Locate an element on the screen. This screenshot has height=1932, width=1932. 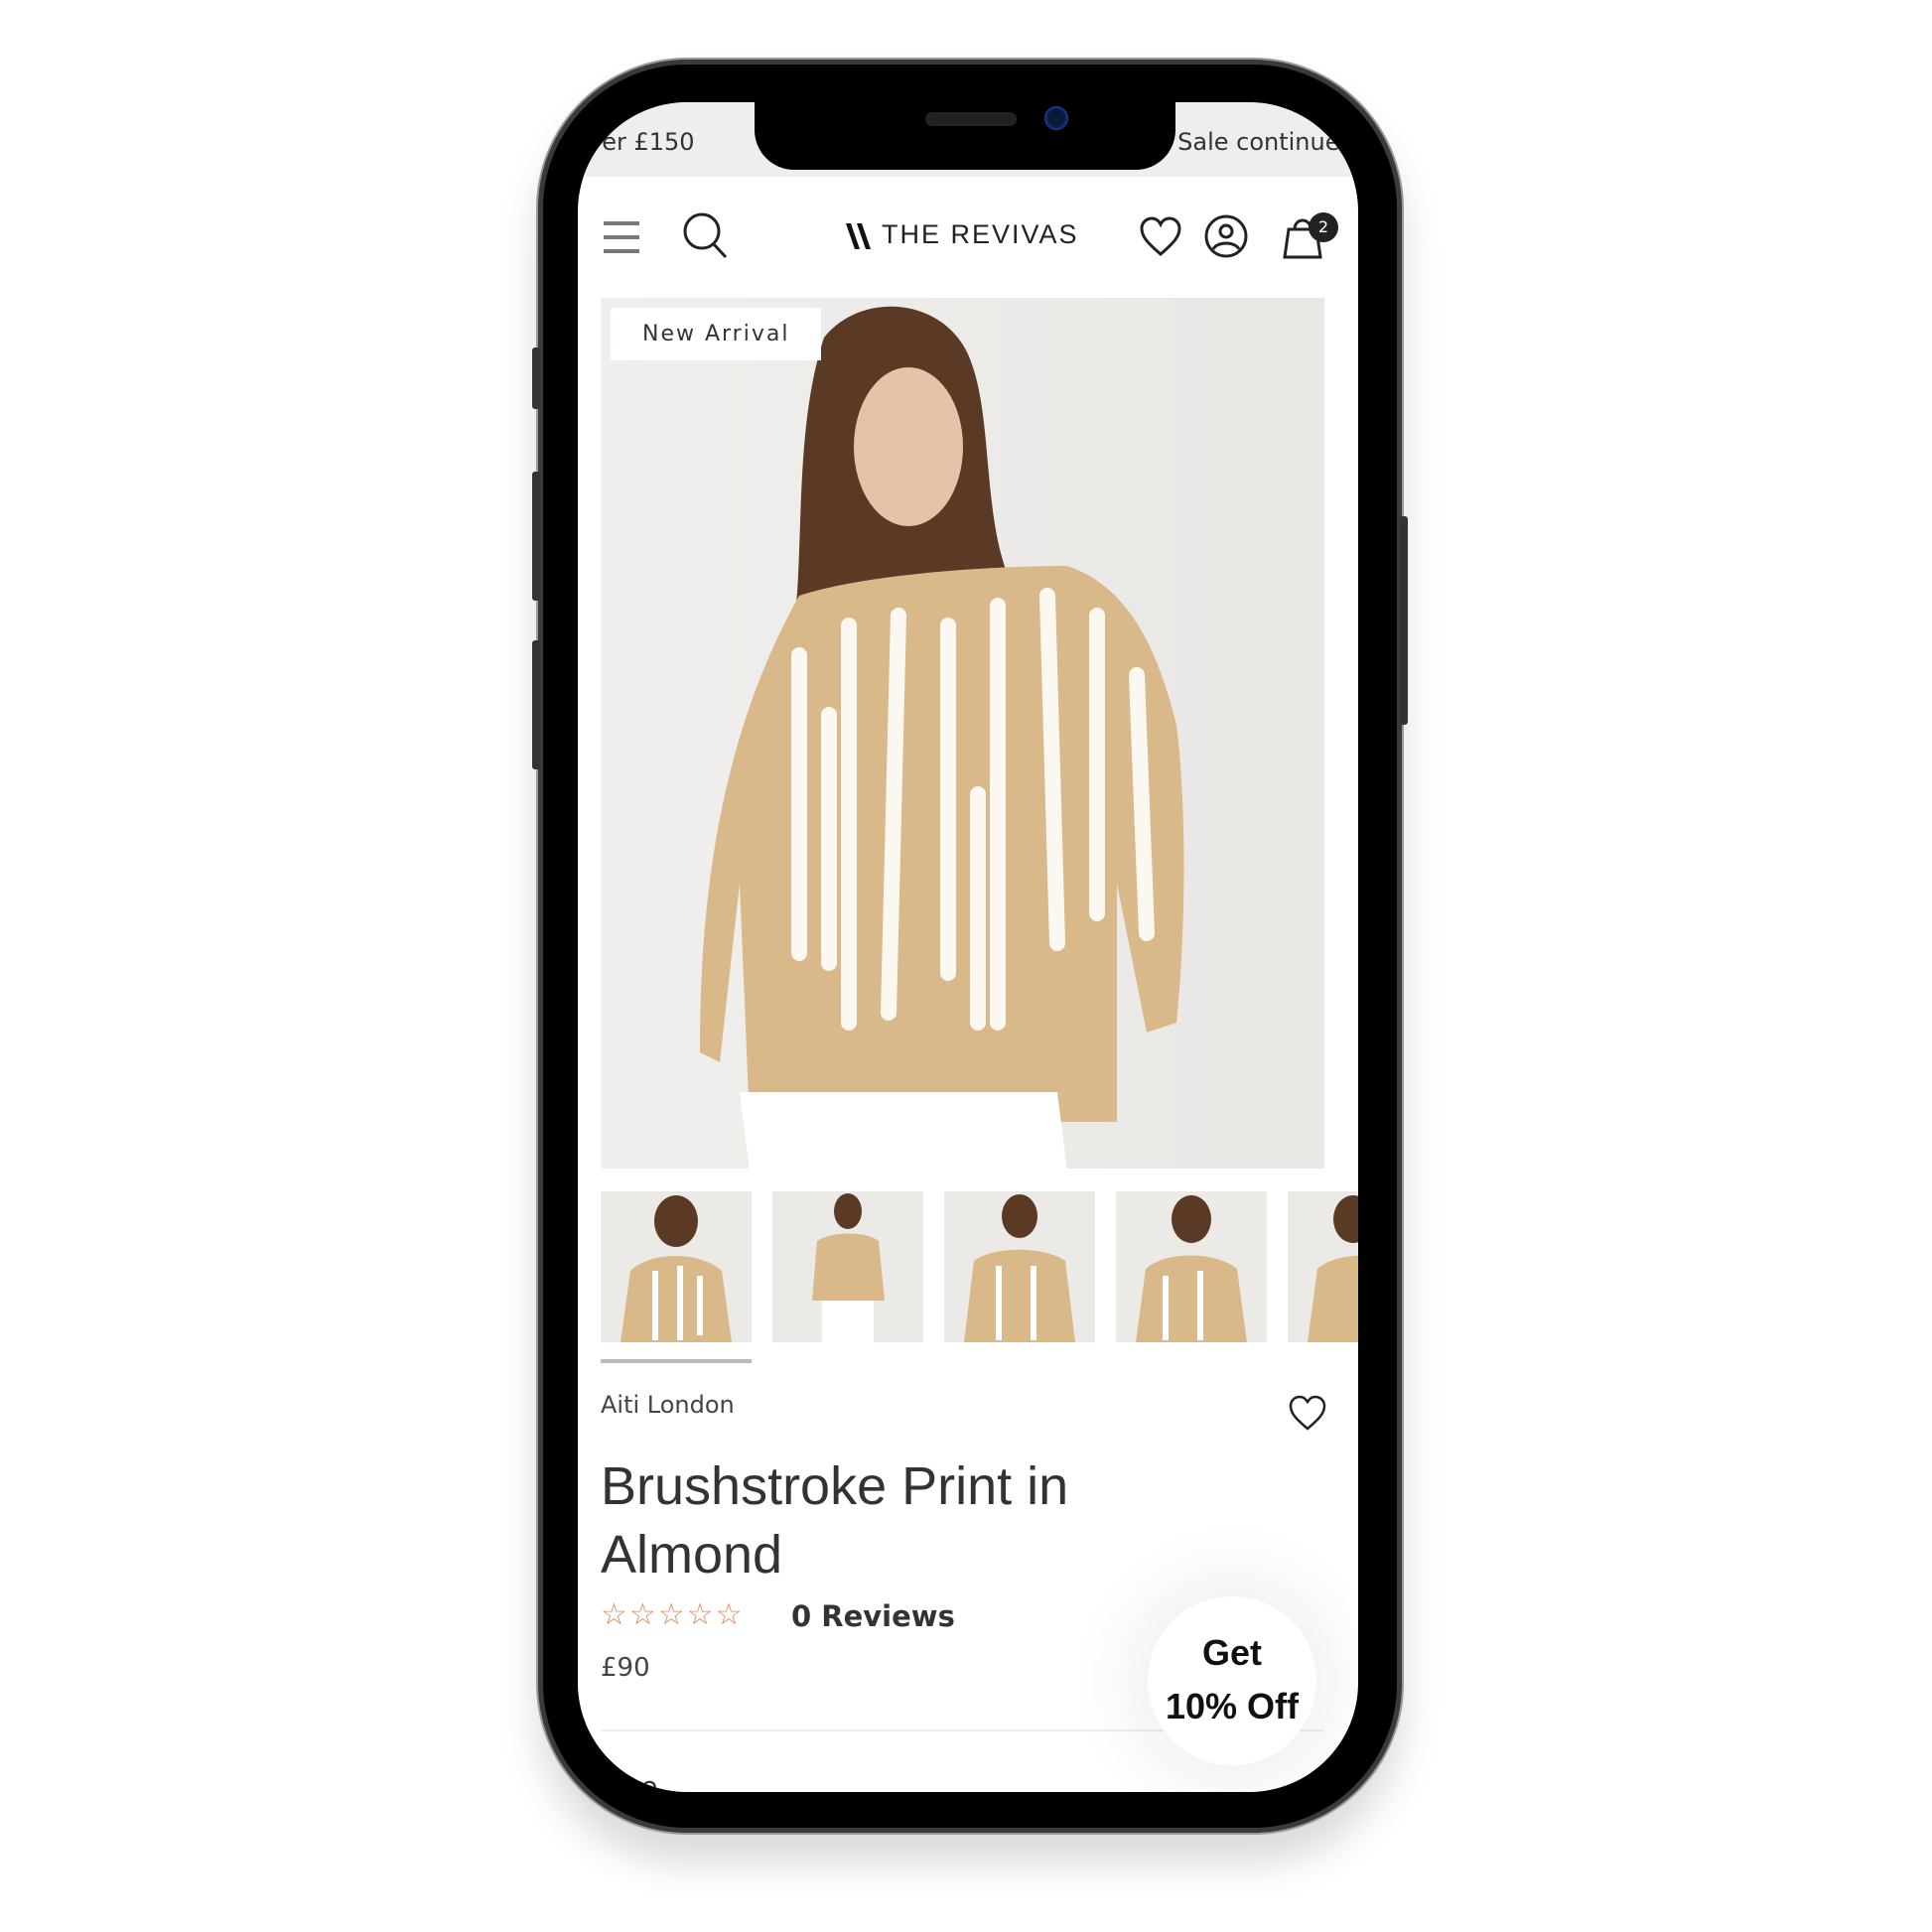
promo-text: Sale continues is located at coordinates (1265, 142).